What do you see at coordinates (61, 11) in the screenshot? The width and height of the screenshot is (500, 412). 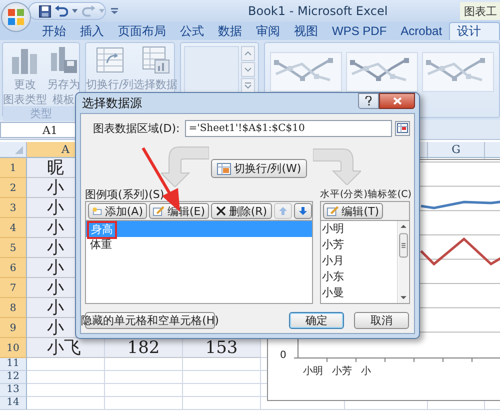 I see `undo-icon` at bounding box center [61, 11].